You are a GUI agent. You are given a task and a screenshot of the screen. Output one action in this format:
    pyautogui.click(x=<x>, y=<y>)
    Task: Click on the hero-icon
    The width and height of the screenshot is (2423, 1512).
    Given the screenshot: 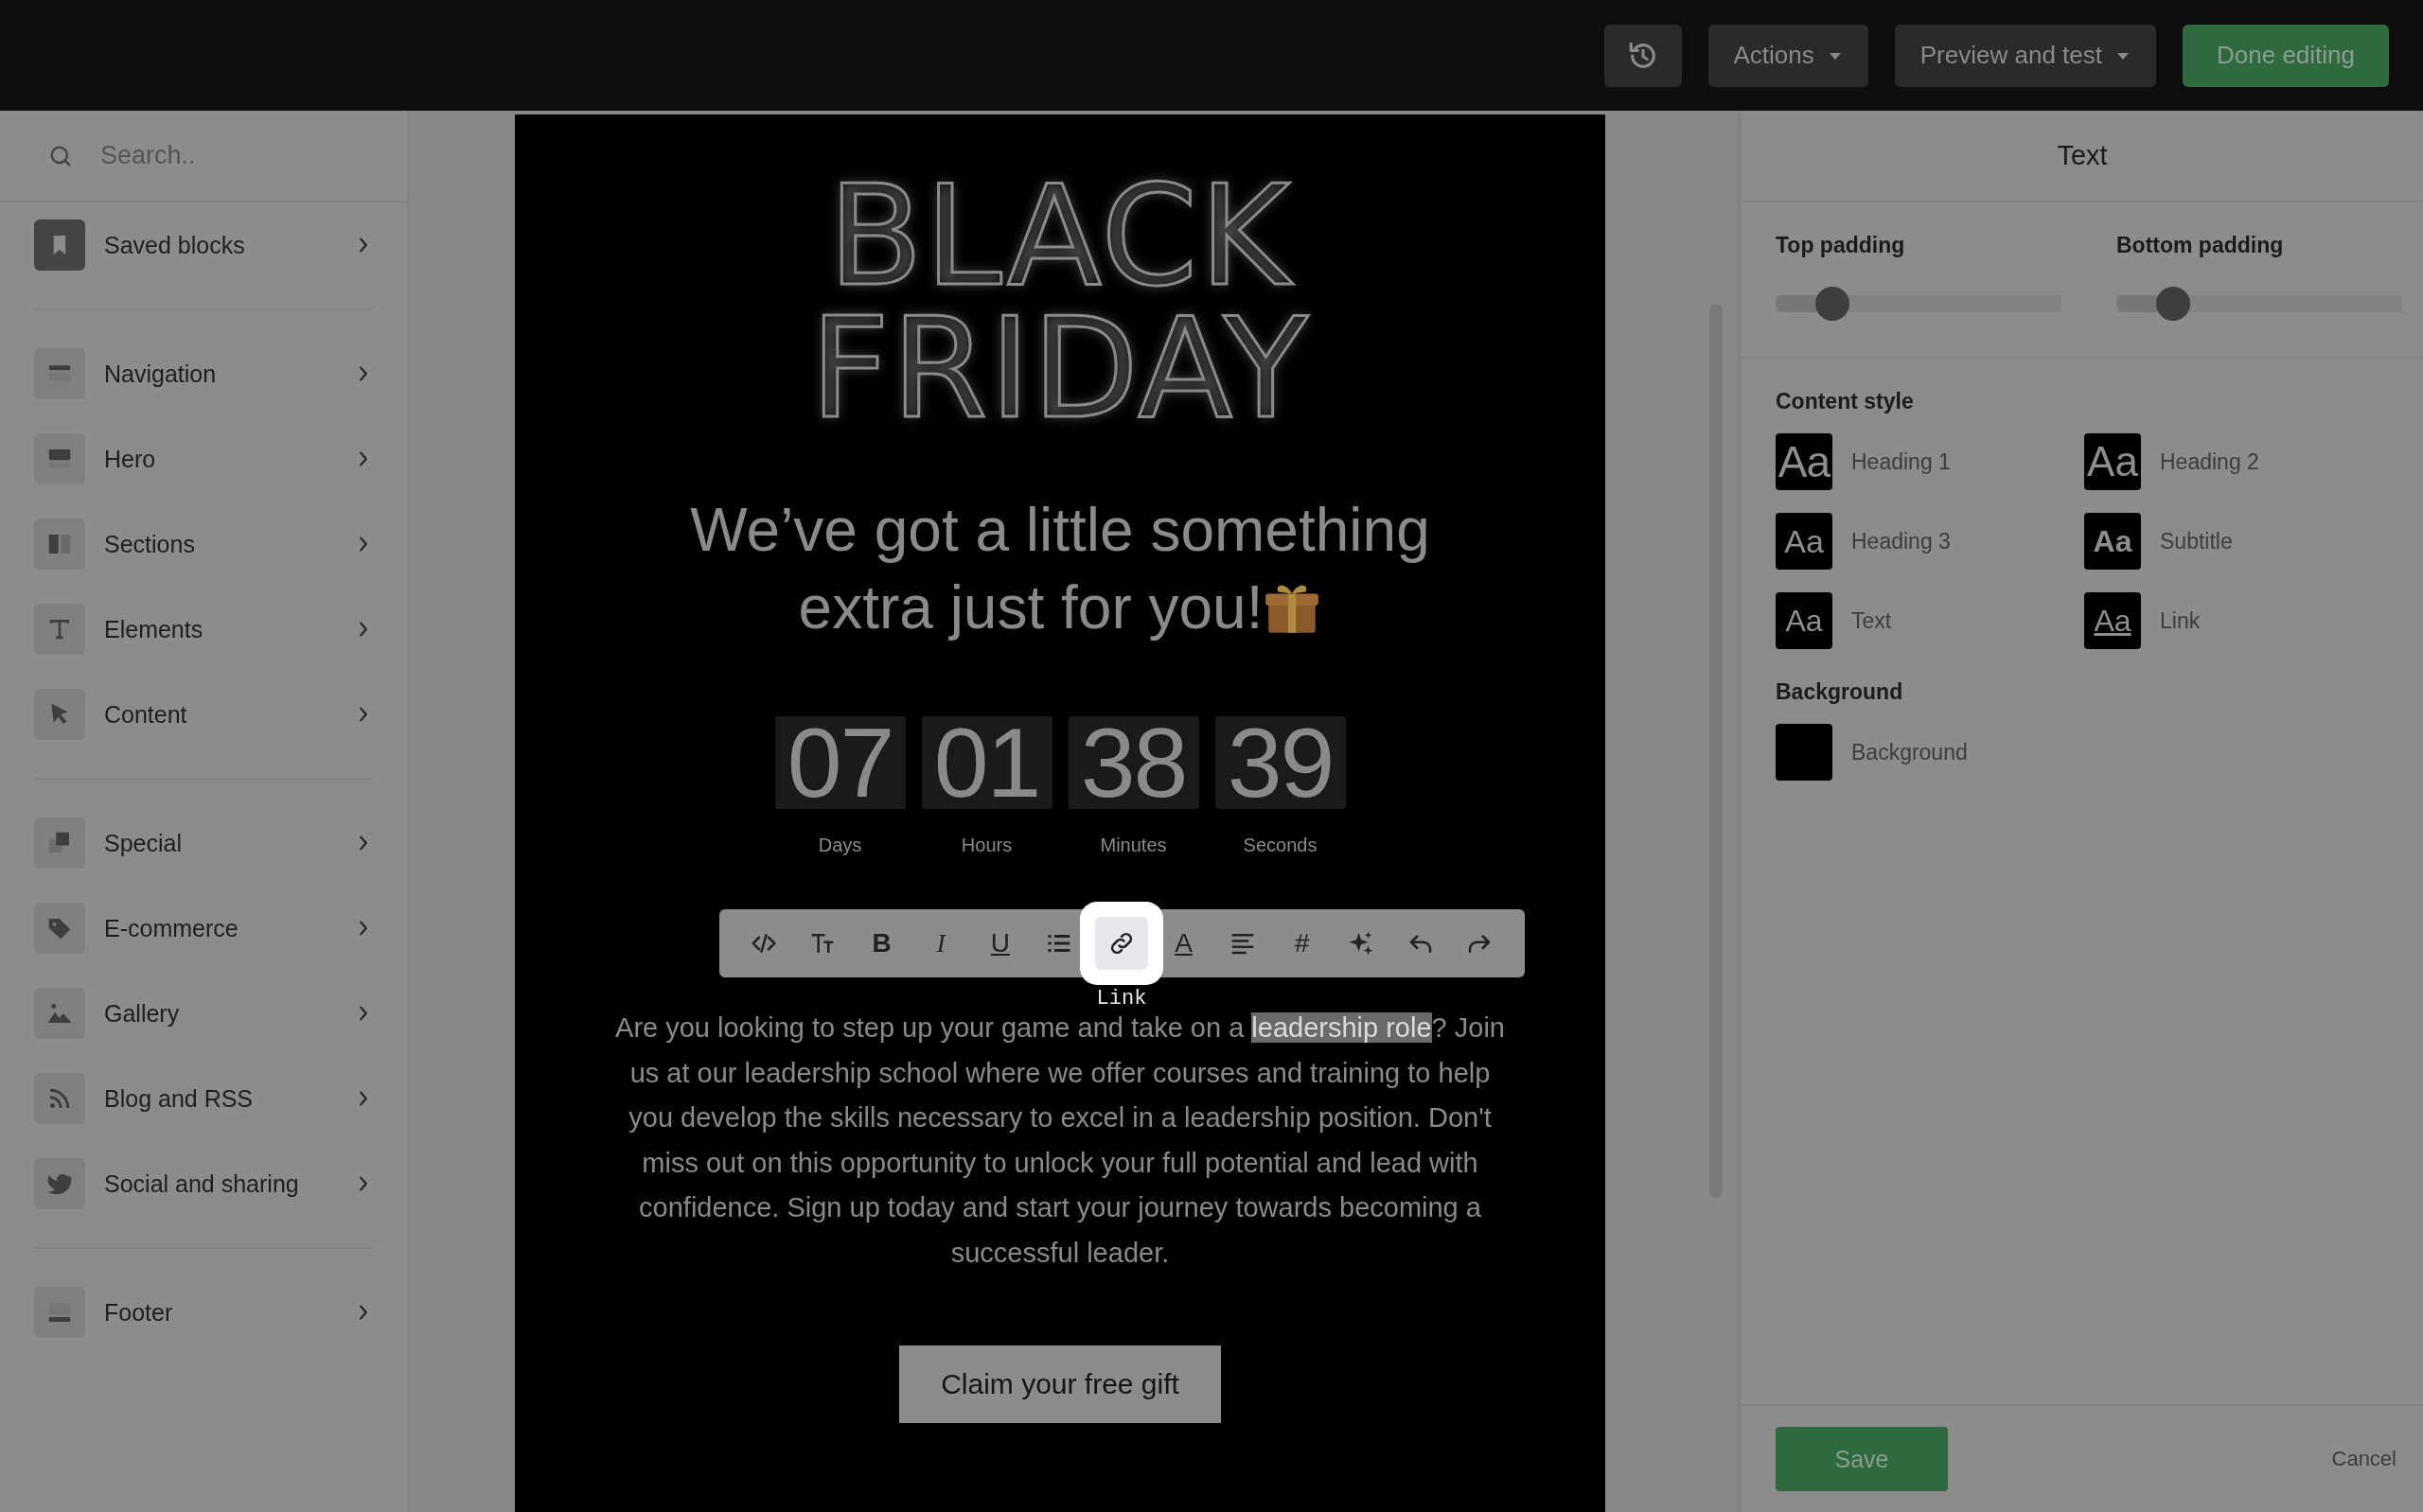 What is the action you would take?
    pyautogui.click(x=59, y=458)
    